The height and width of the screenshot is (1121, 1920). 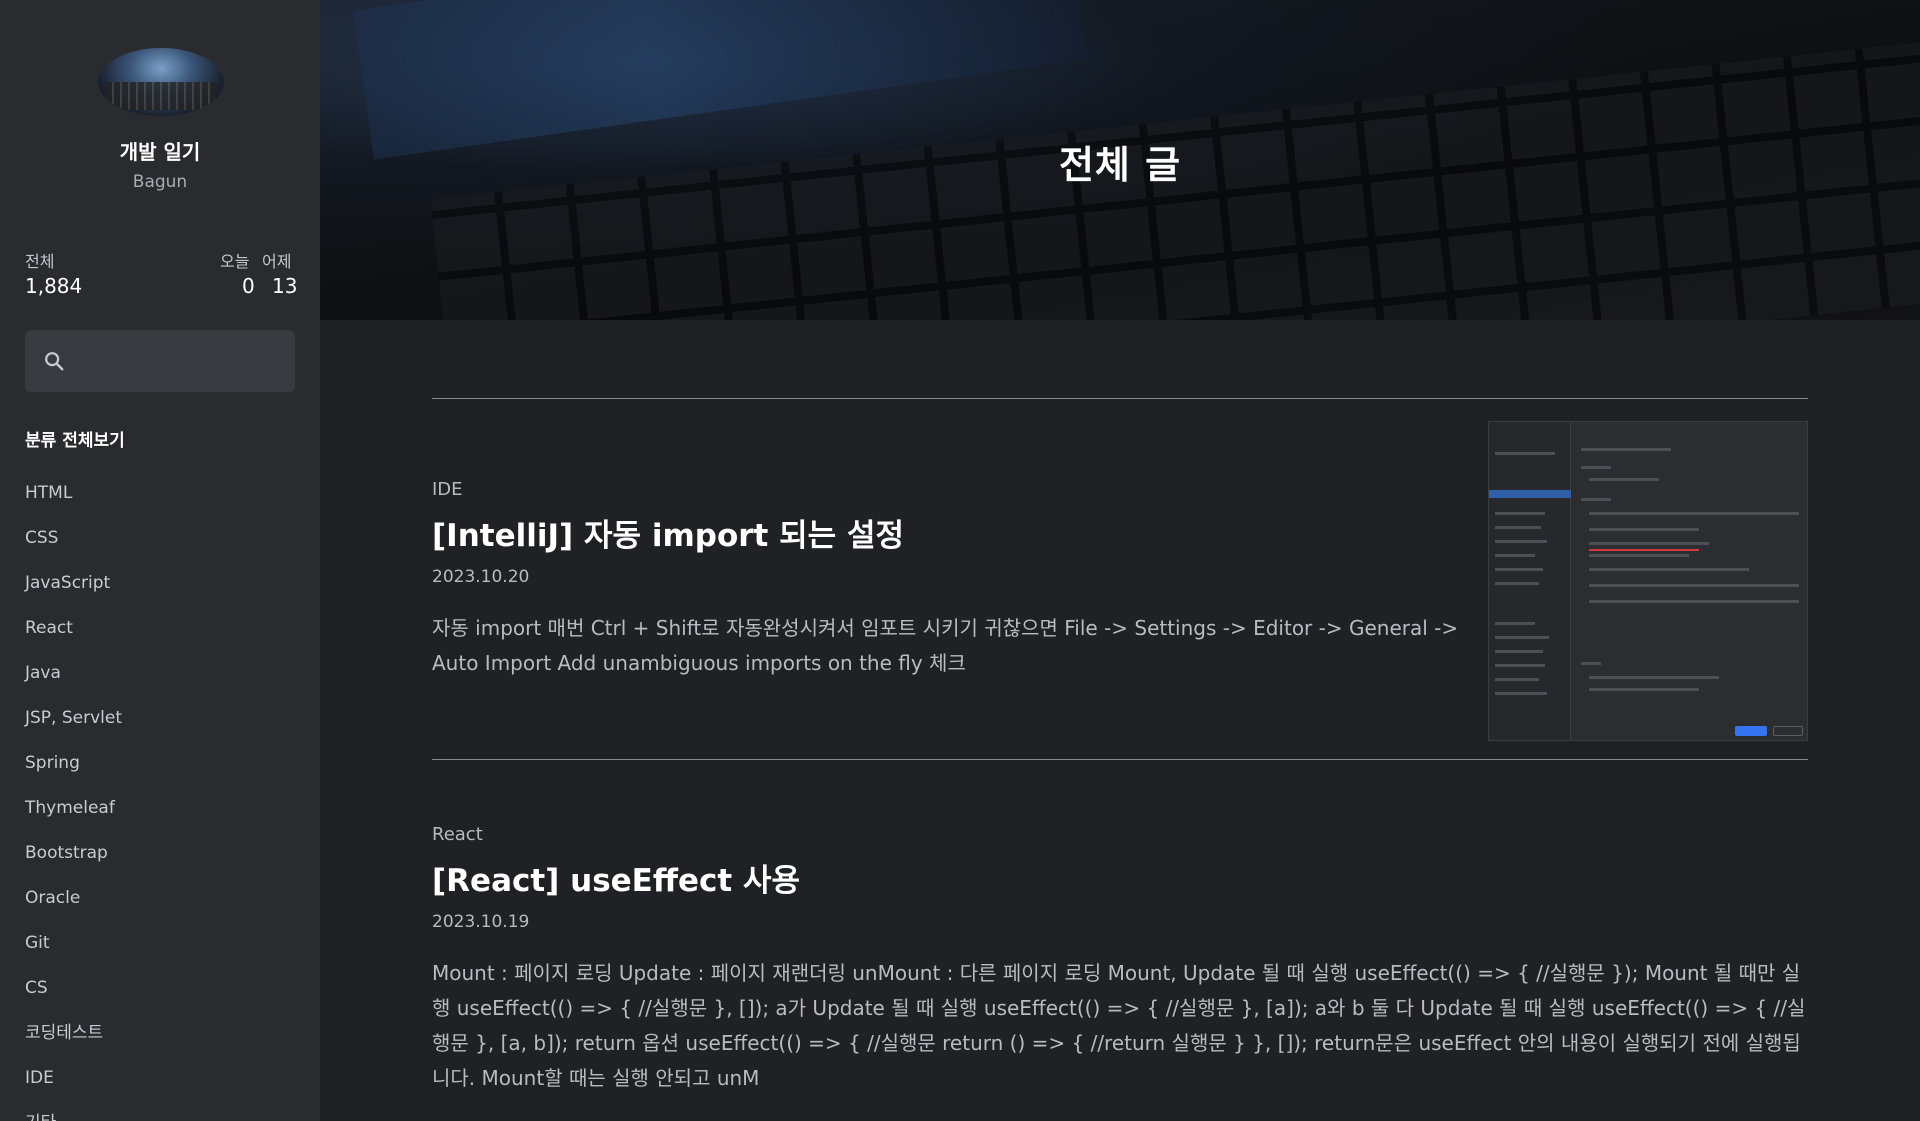 I want to click on post-category: IDE, so click(x=947, y=489).